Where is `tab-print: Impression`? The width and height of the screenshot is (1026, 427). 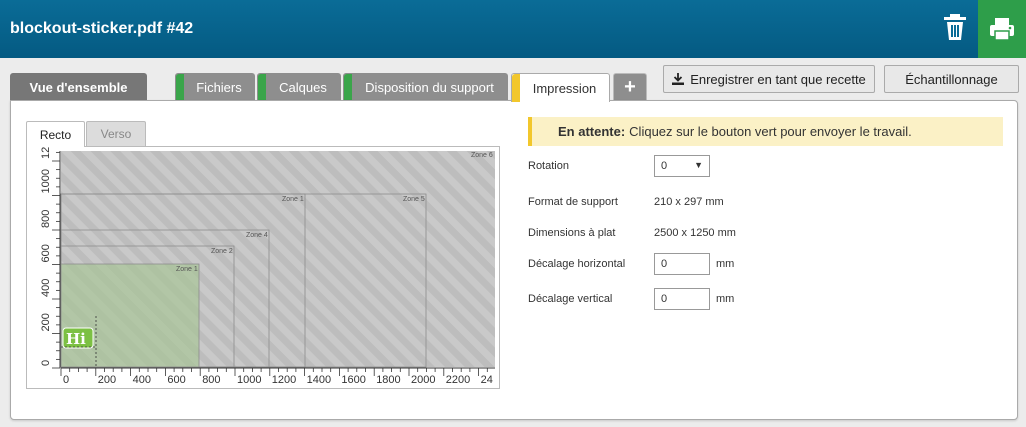
tab-print: Impression is located at coordinates (560, 87).